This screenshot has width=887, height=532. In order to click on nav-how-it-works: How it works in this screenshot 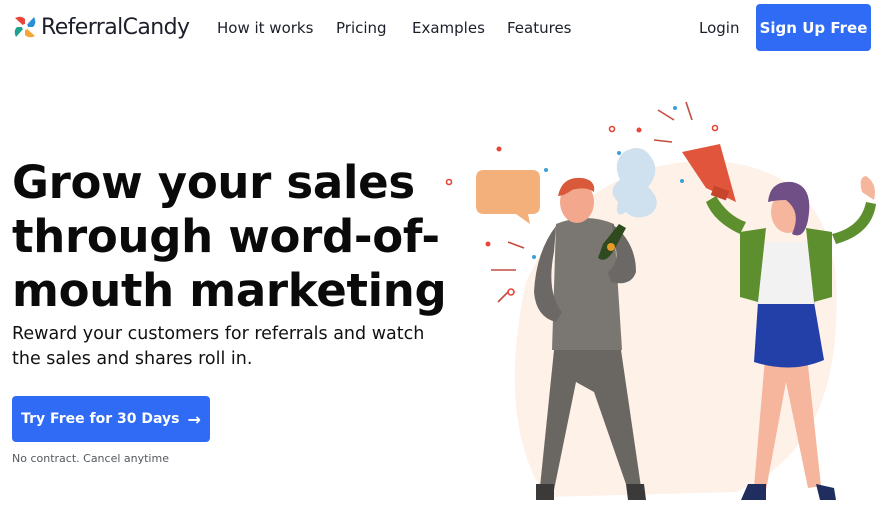, I will do `click(265, 28)`.